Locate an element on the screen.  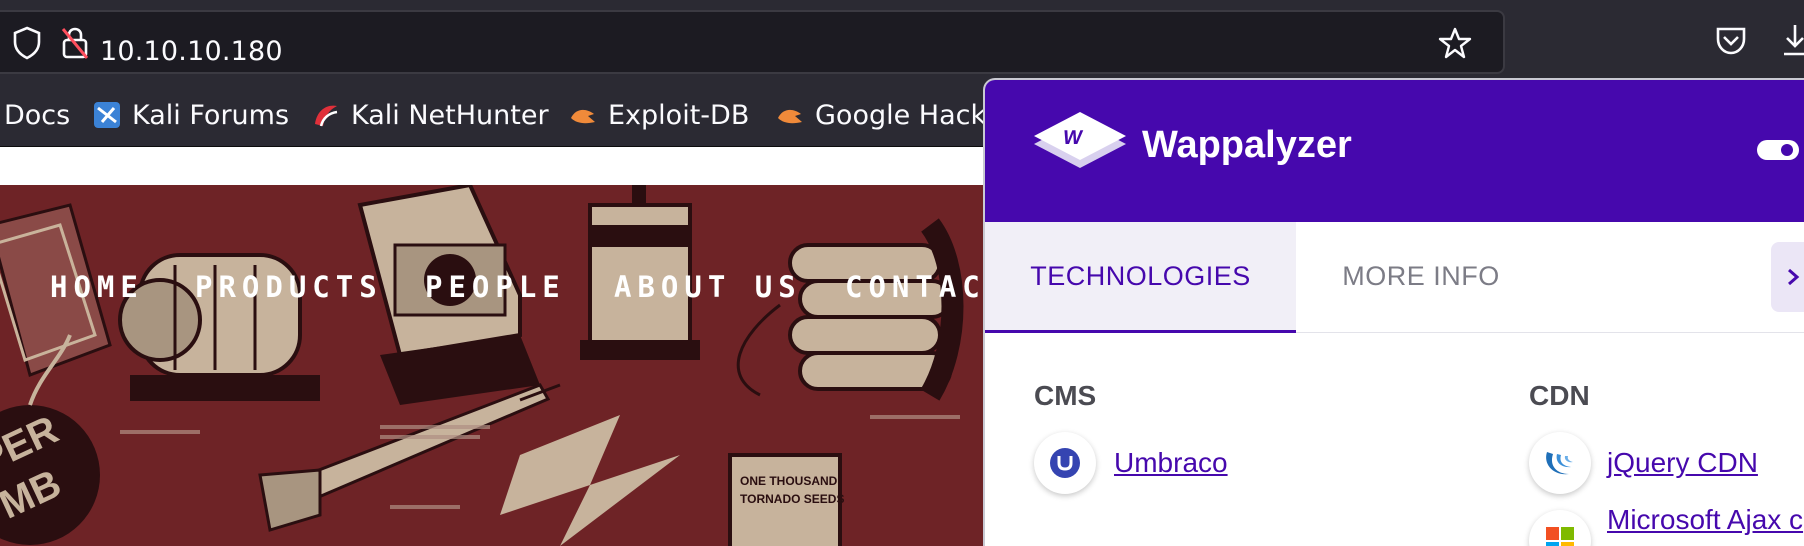
tech-microsoft-ajax-cdn: Microsoft Ajax c is located at coordinates (1666, 525).